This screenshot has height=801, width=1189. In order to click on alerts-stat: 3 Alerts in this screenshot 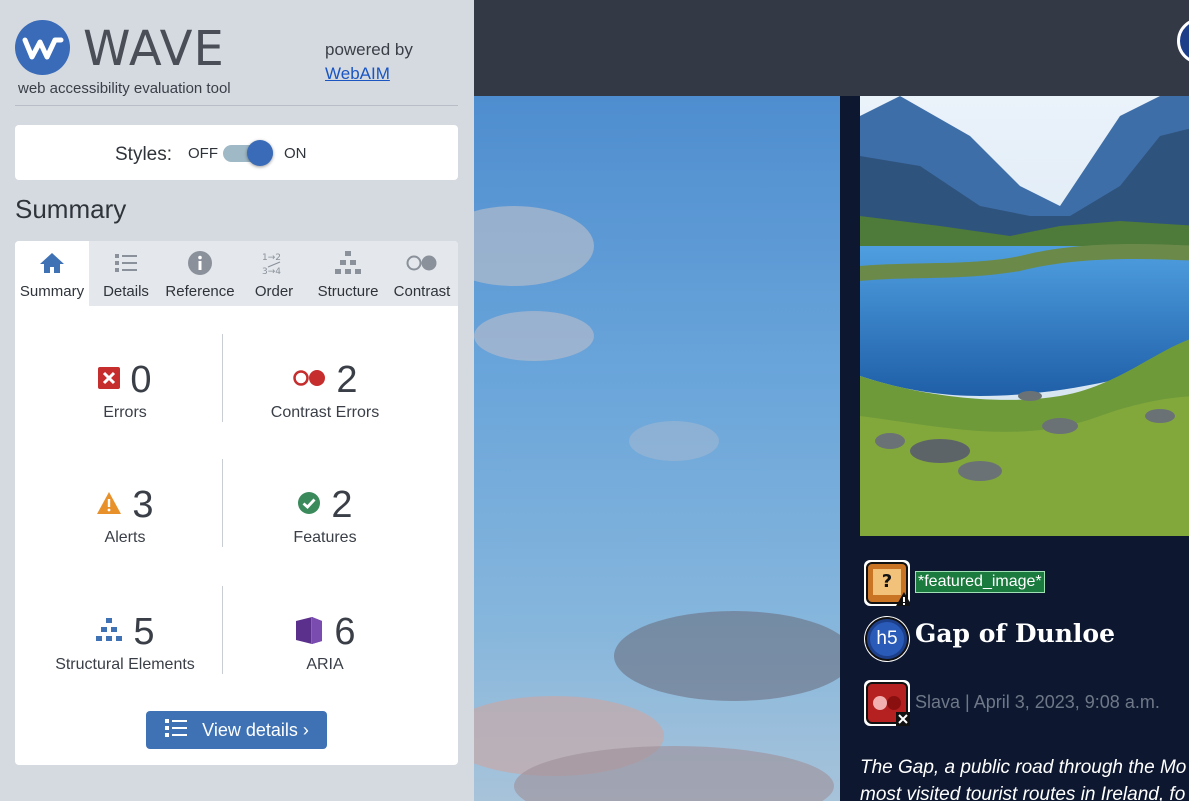, I will do `click(125, 515)`.